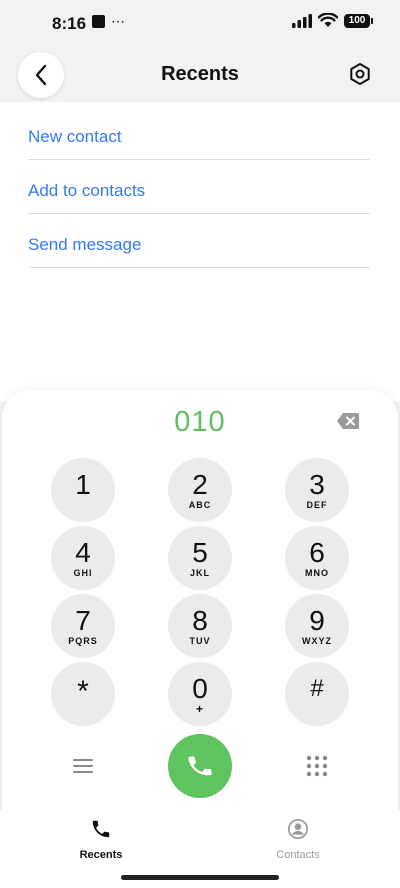 Image resolution: width=400 pixels, height=888 pixels. Describe the element at coordinates (83, 484) in the screenshot. I see `key-digit: 1` at that location.